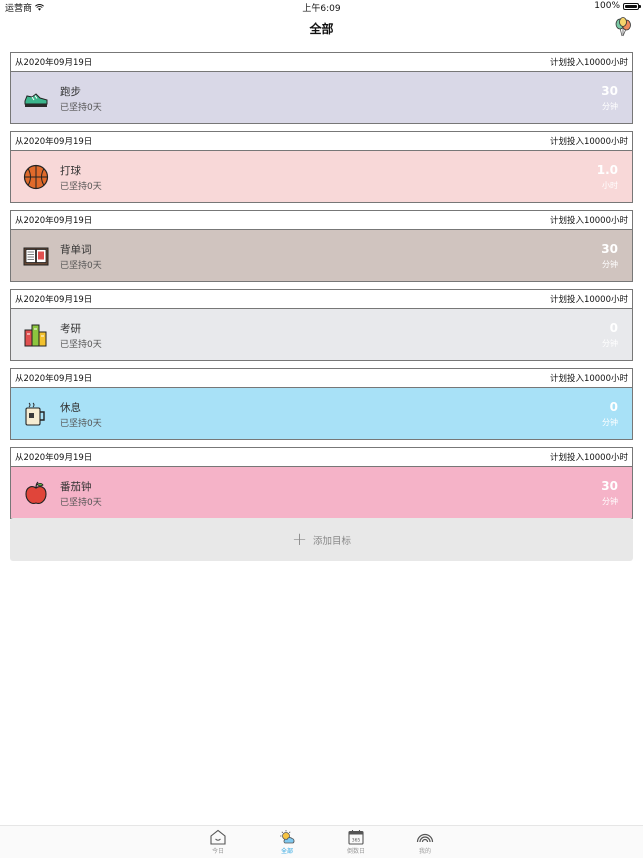 The height and width of the screenshot is (858, 643). What do you see at coordinates (355, 851) in the screenshot?
I see `tab-label: 倒数日` at bounding box center [355, 851].